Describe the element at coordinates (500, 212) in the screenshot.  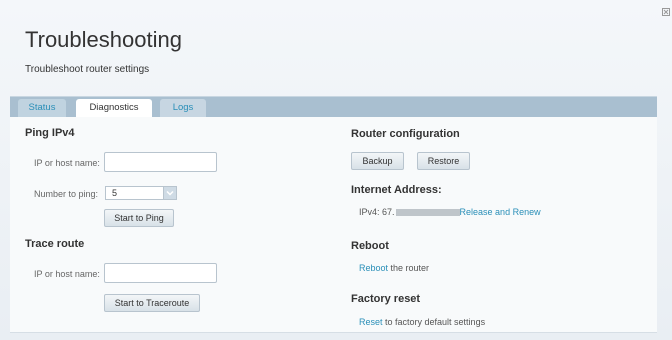
I see `release-renew-link: Release and Renew` at that location.